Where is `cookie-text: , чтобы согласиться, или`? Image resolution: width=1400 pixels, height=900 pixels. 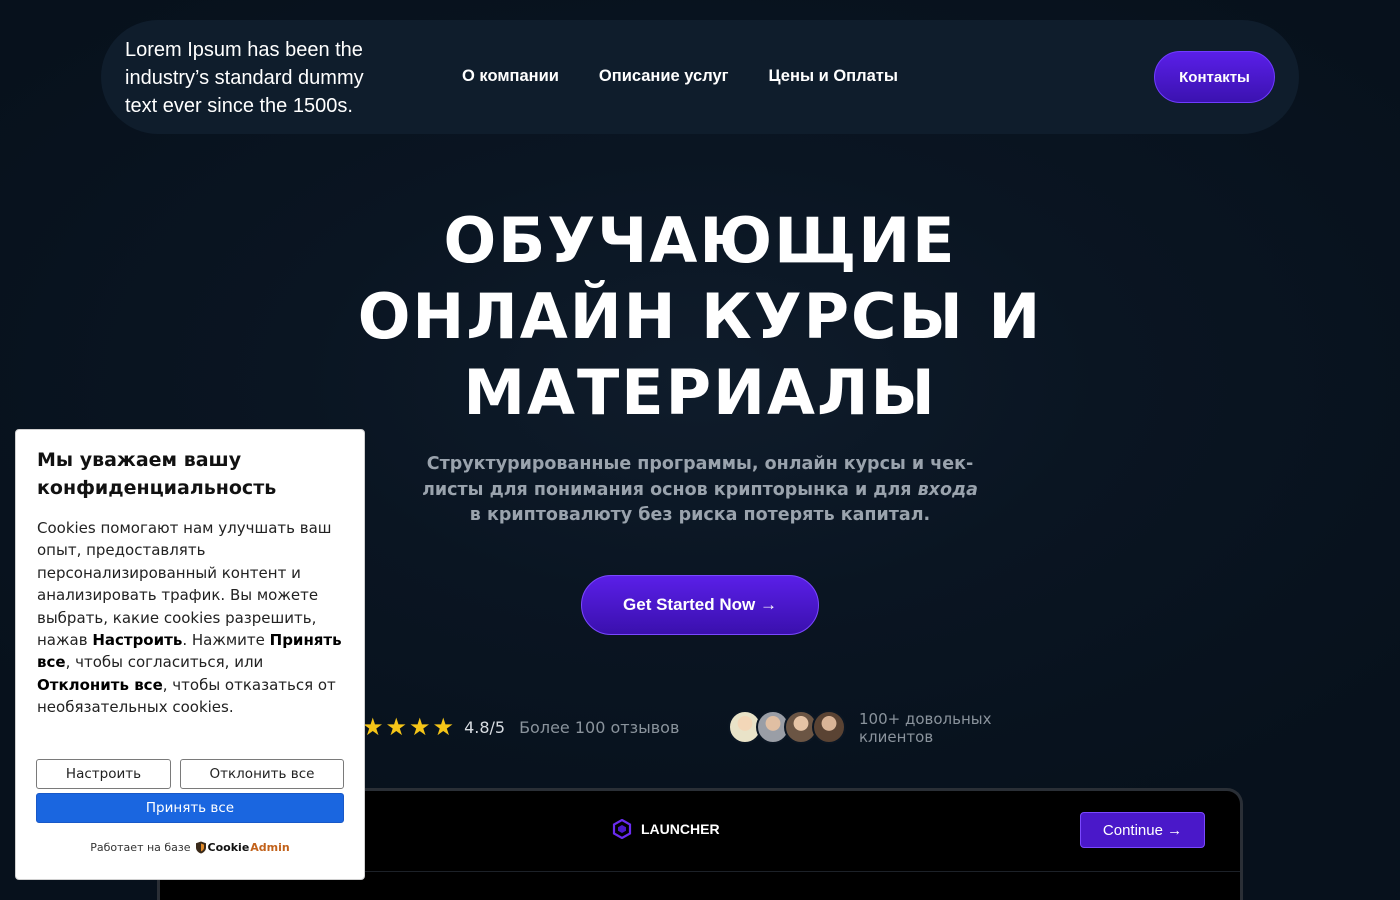
cookie-text: , чтобы согласиться, или is located at coordinates (164, 662).